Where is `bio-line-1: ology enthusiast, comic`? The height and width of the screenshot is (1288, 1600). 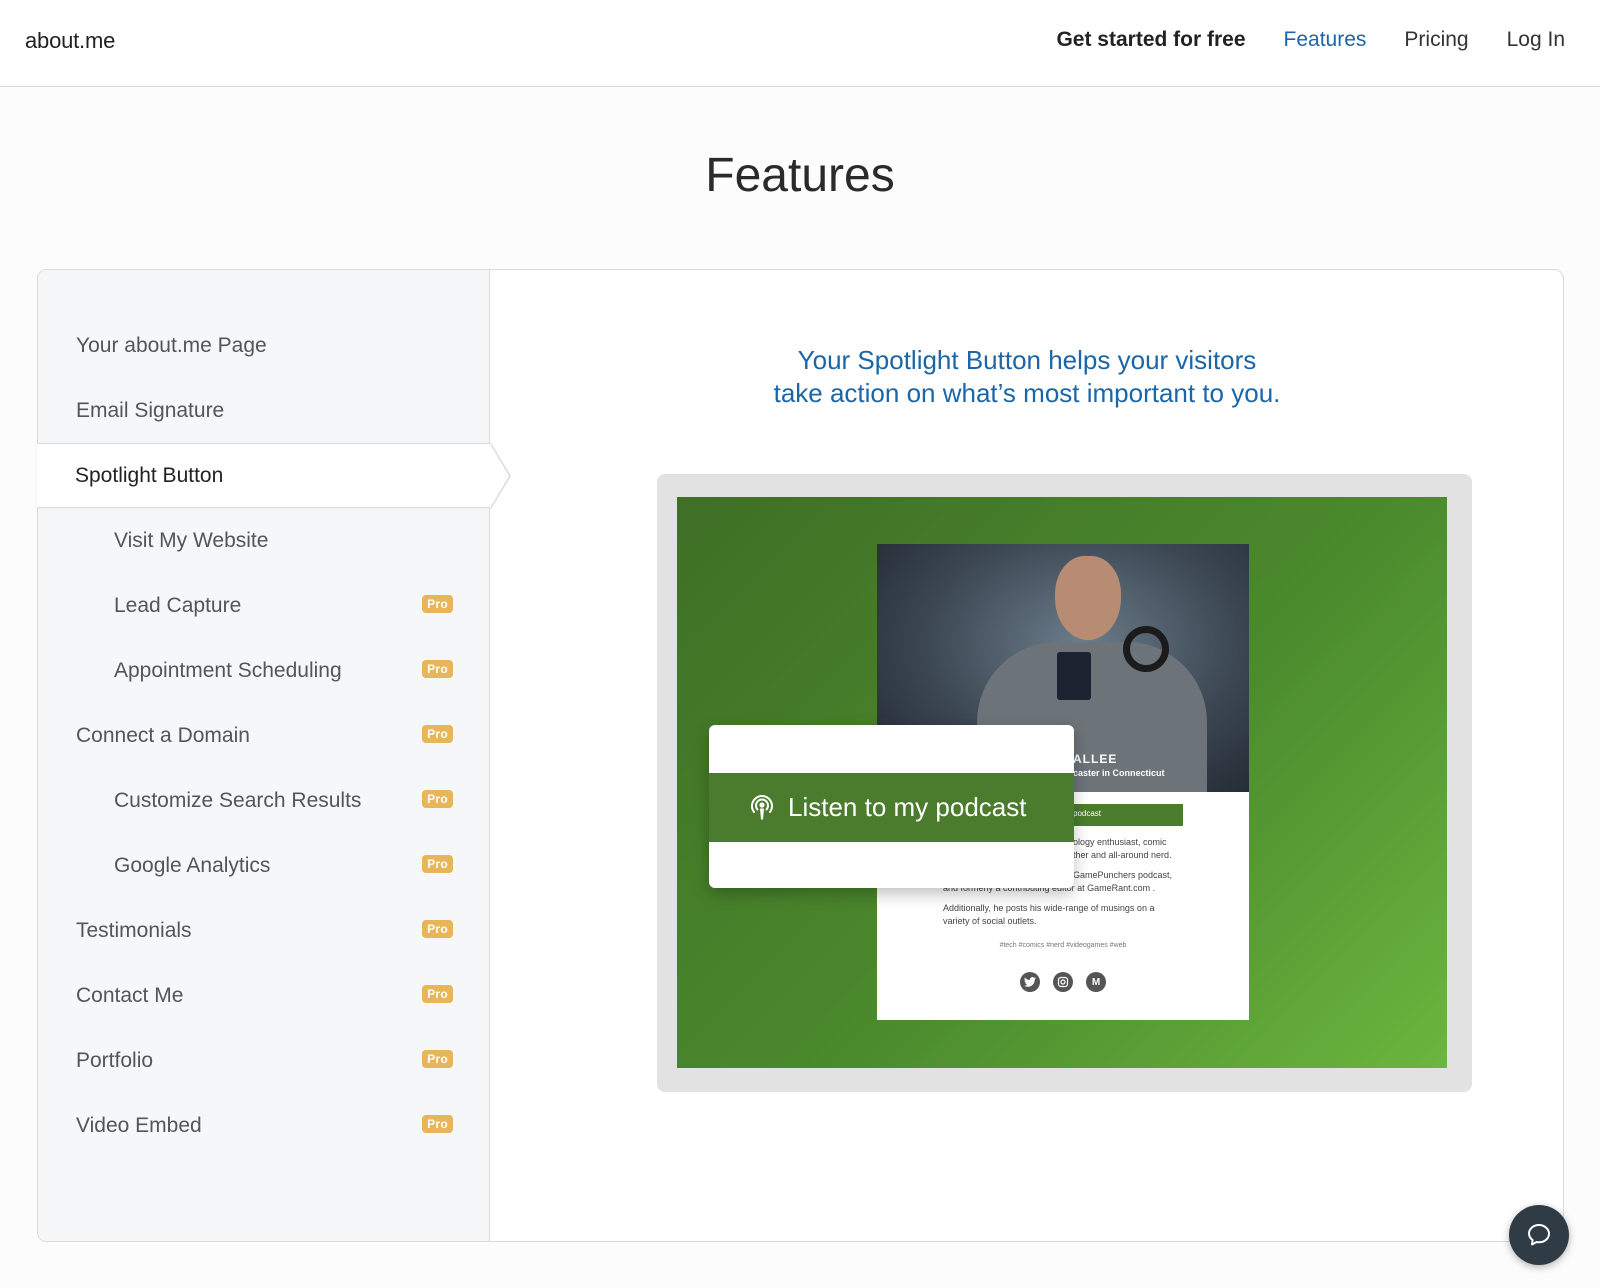
bio-line-1: ology enthusiast, comic is located at coordinates (1120, 842).